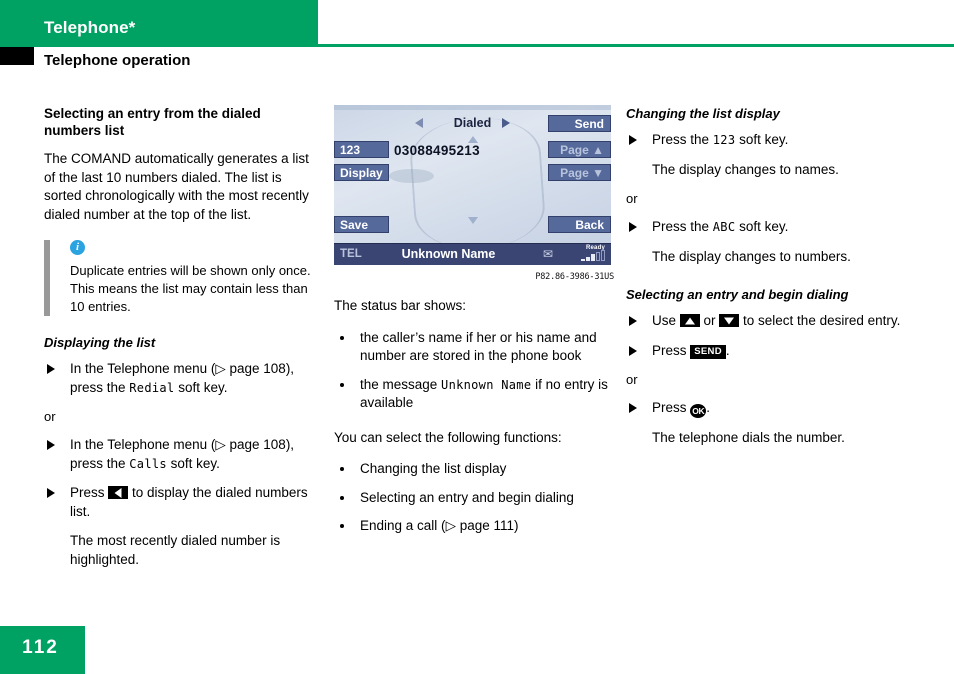 Image resolution: width=954 pixels, height=674 pixels. I want to click on result-telephone-dials: The telephone dials the number., so click(748, 437).